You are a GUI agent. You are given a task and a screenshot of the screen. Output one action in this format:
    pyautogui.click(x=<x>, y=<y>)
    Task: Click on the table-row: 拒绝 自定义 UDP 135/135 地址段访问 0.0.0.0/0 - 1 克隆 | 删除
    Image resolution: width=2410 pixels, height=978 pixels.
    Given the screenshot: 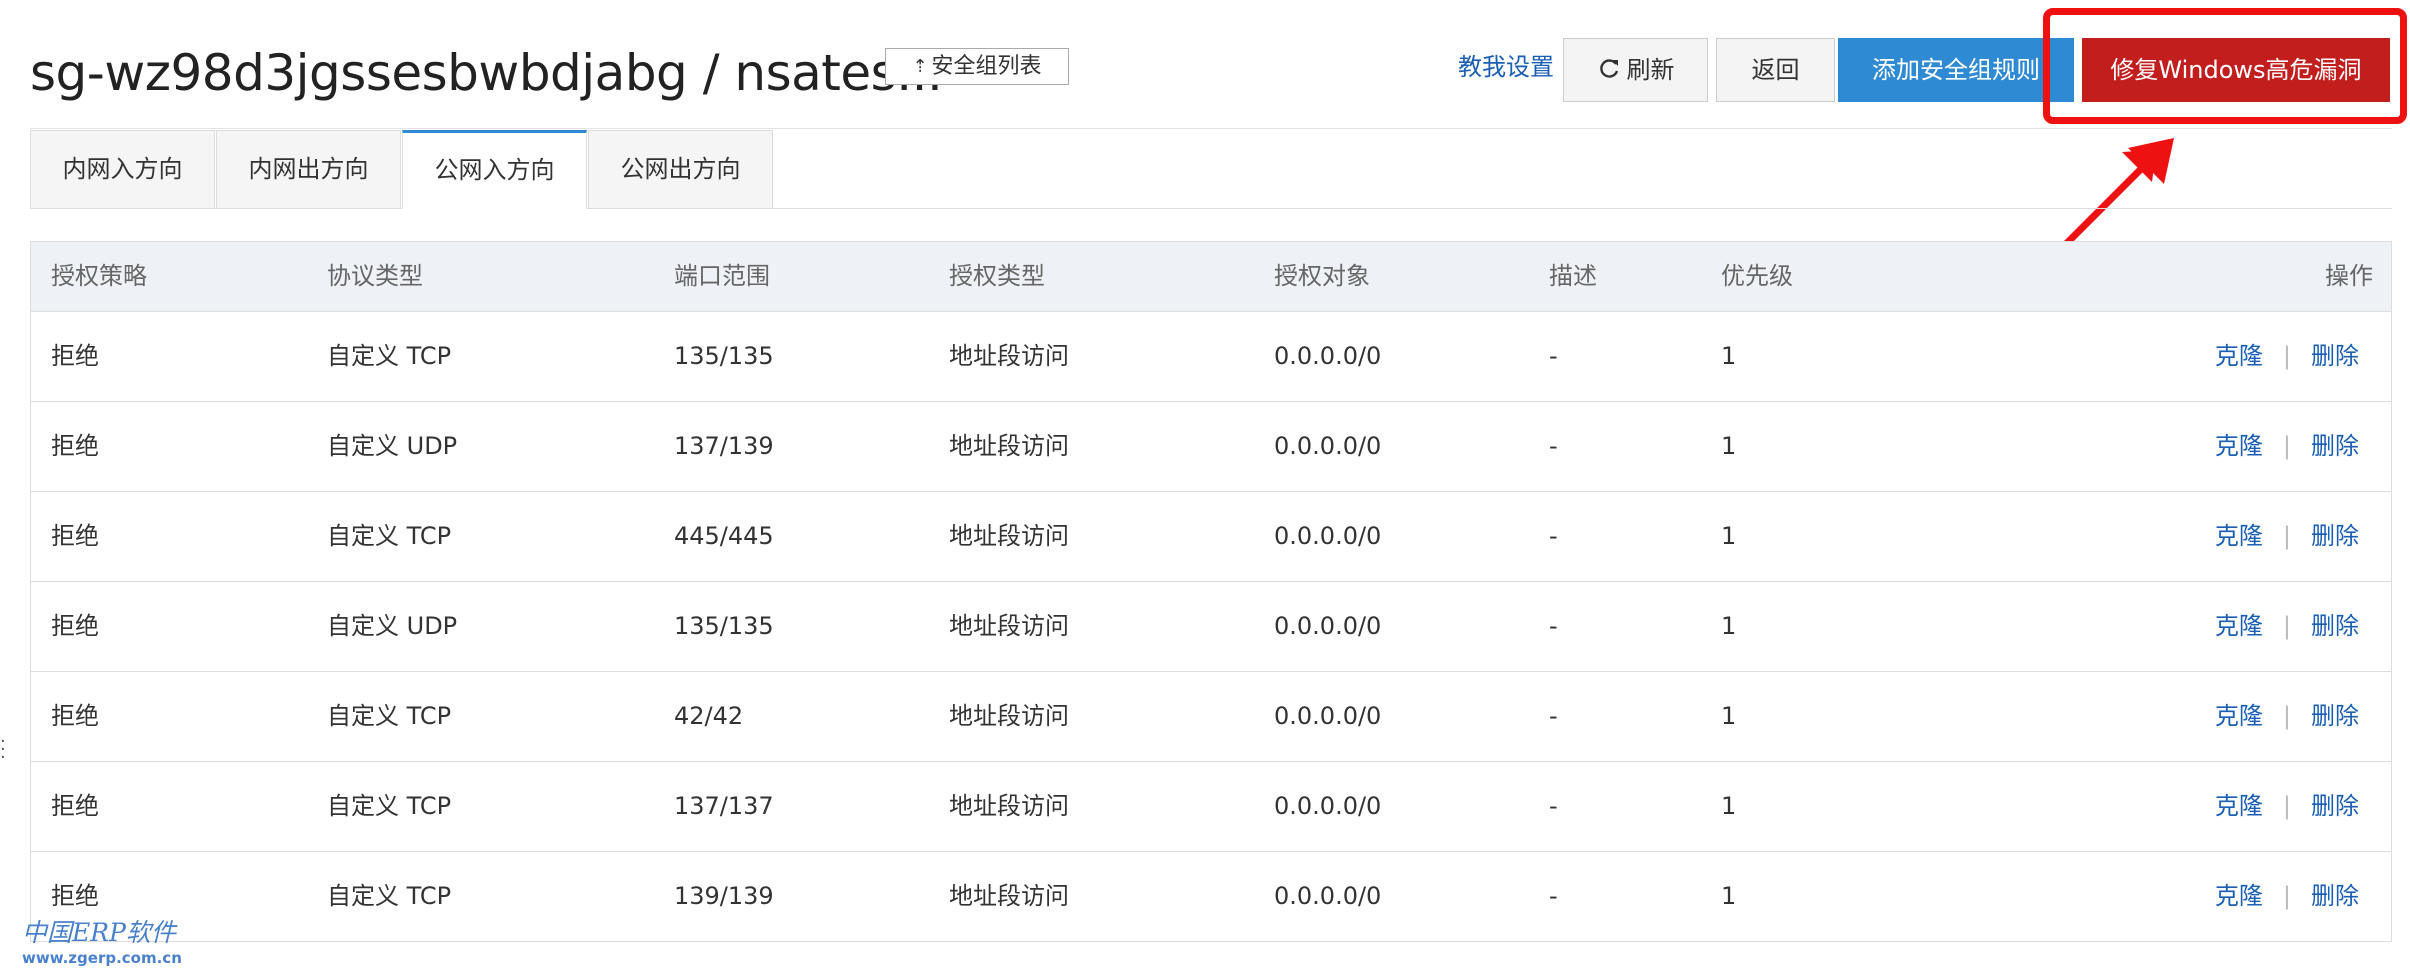 What is the action you would take?
    pyautogui.click(x=1211, y=627)
    